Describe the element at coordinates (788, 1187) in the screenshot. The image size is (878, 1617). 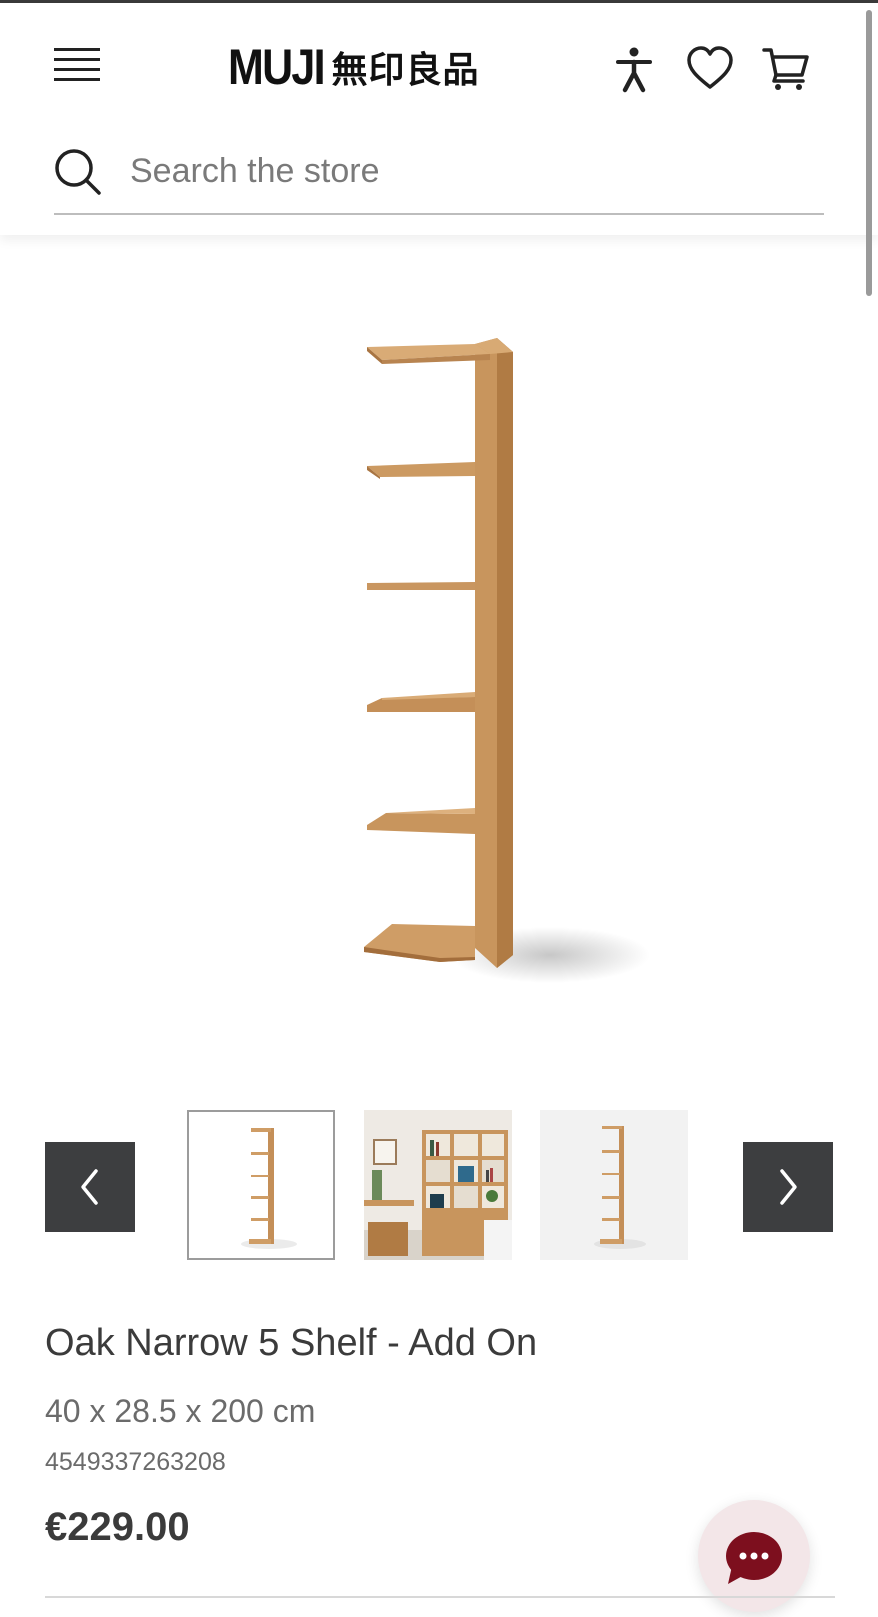
I see `chevron-right-icon` at that location.